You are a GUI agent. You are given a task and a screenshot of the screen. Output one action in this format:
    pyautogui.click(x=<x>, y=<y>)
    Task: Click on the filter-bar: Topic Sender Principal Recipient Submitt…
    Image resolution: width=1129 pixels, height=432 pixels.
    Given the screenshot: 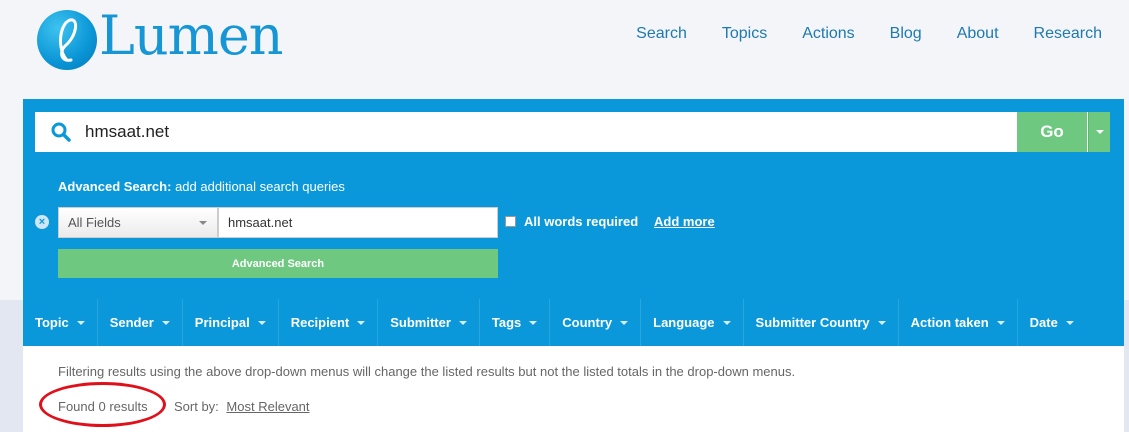 What is the action you would take?
    pyautogui.click(x=573, y=322)
    